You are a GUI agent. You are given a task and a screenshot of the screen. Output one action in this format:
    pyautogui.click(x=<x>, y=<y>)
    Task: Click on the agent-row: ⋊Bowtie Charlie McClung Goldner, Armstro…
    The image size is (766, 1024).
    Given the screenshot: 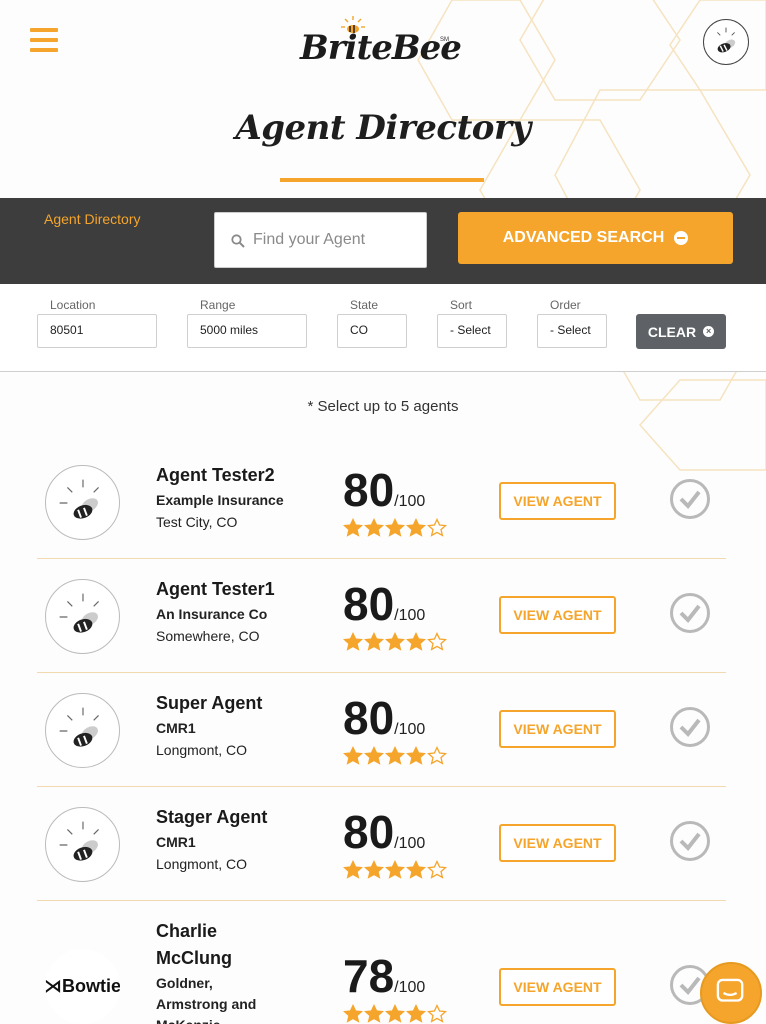 What is the action you would take?
    pyautogui.click(x=381, y=962)
    